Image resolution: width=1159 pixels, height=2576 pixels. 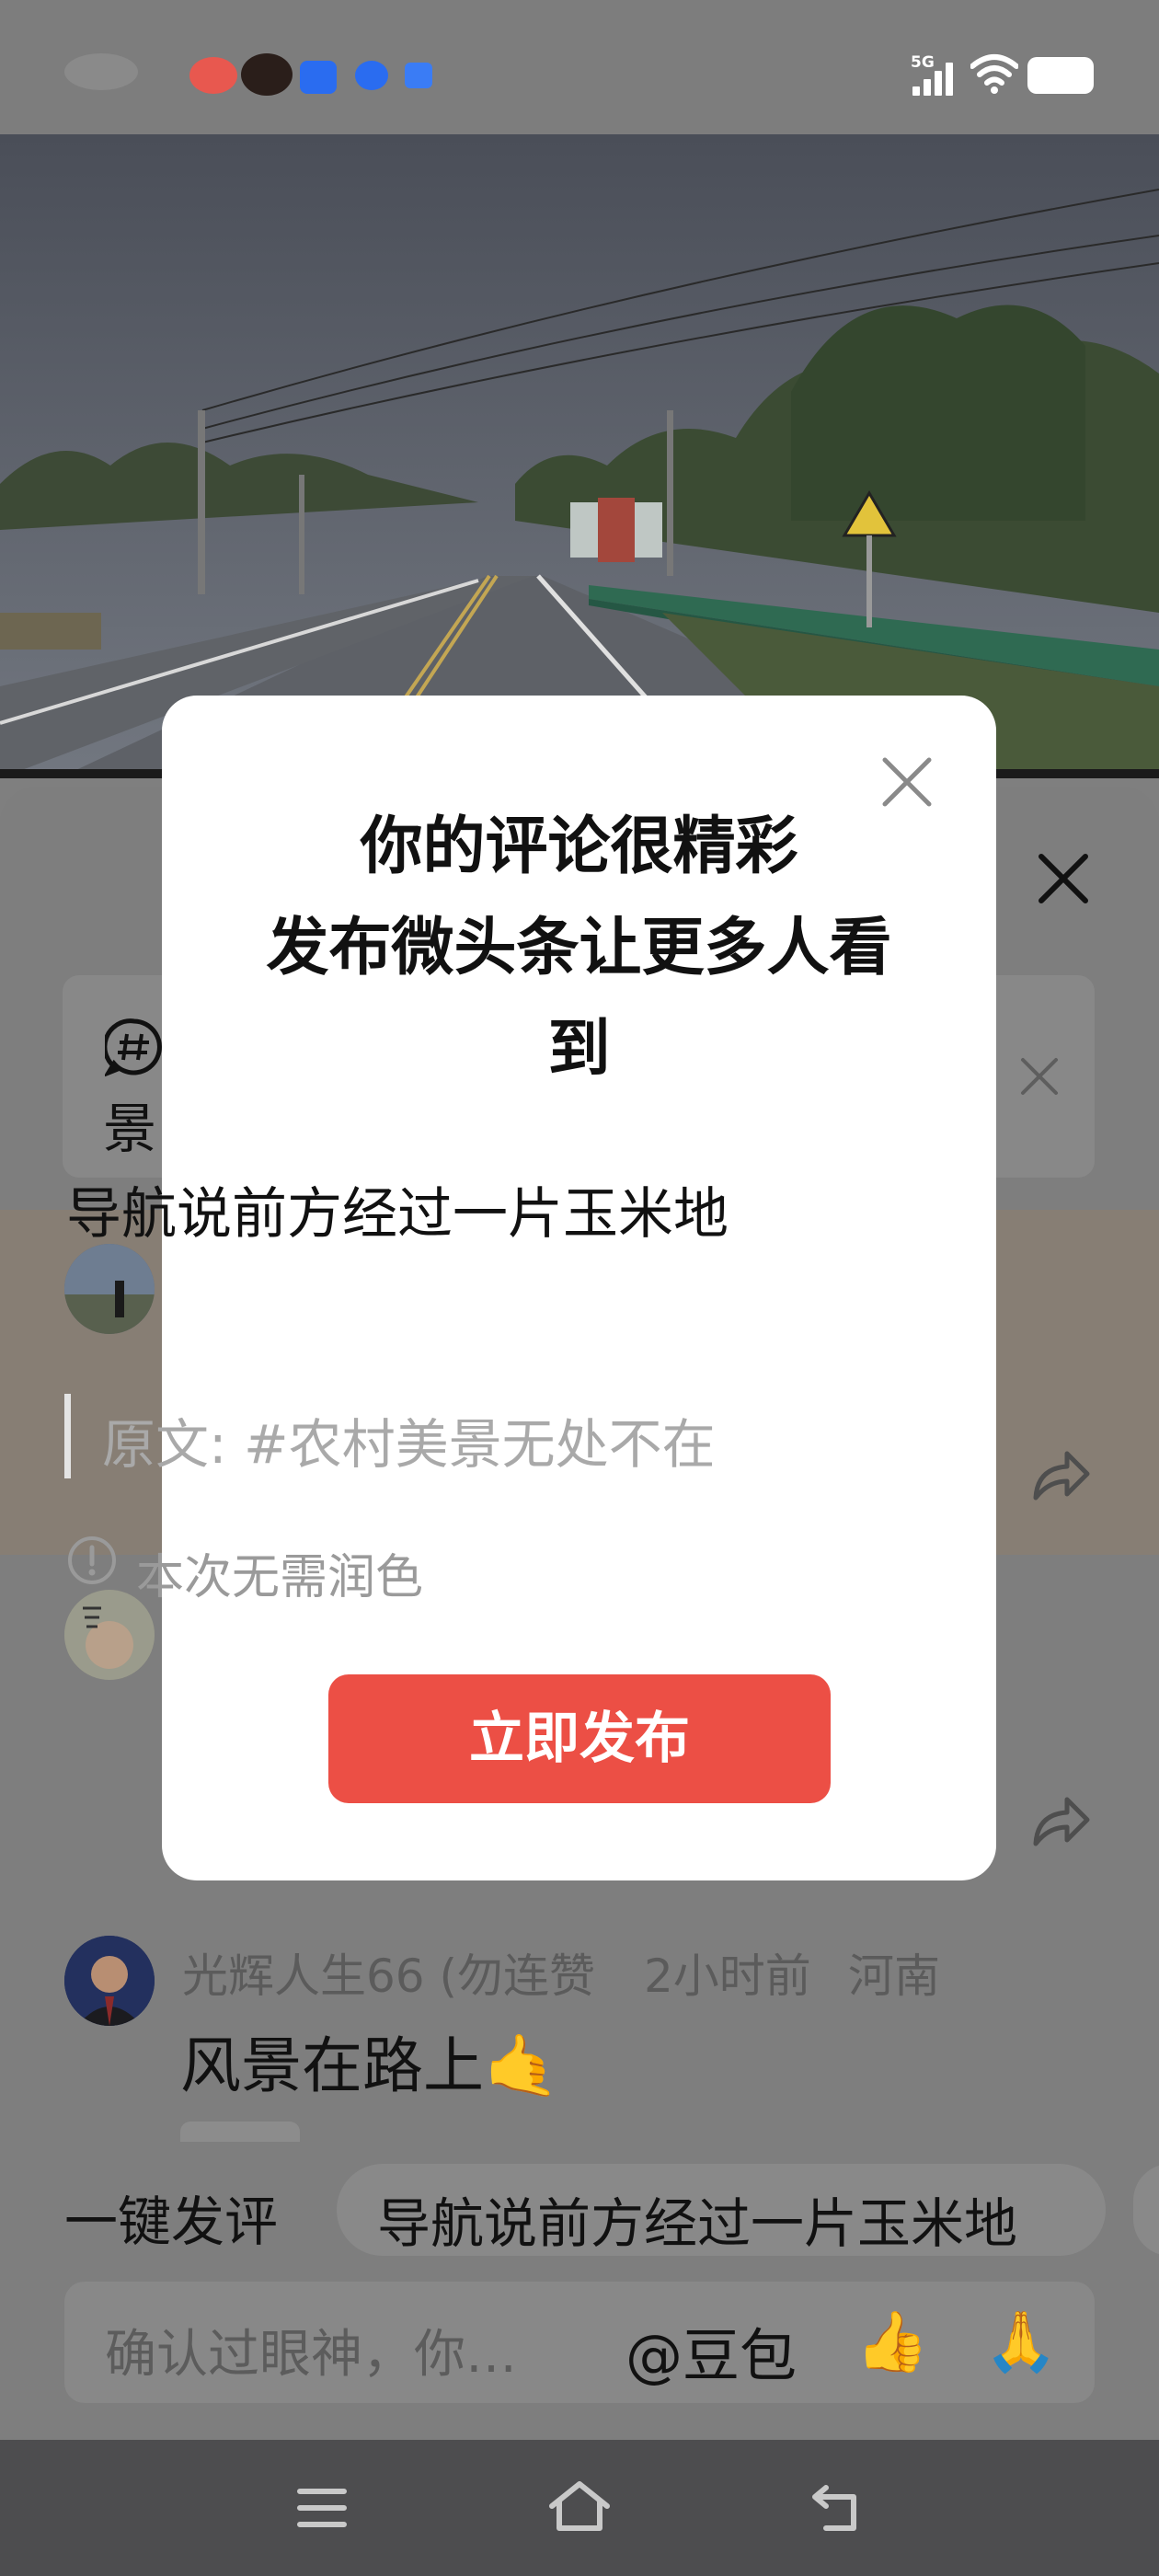 I want to click on home-icon, so click(x=579, y=2506).